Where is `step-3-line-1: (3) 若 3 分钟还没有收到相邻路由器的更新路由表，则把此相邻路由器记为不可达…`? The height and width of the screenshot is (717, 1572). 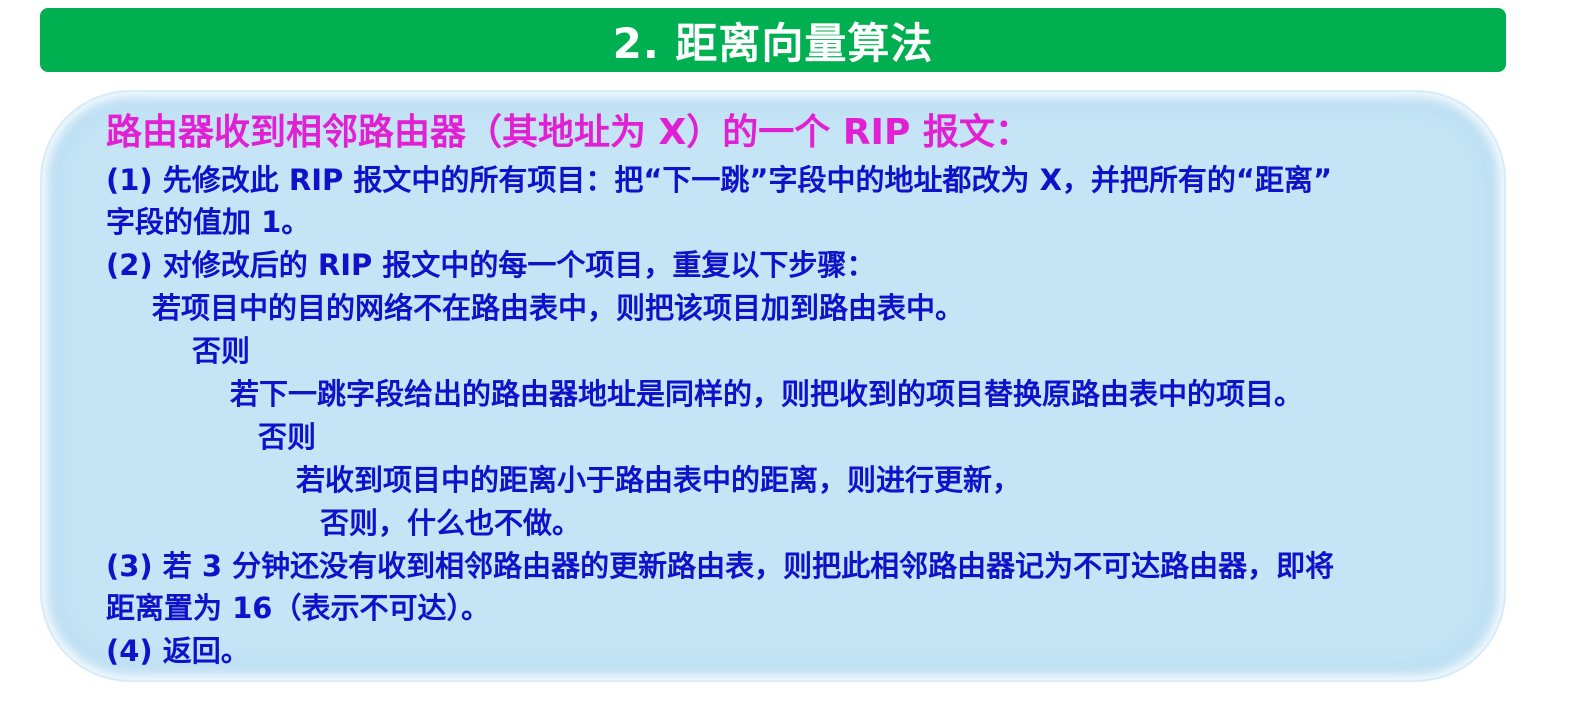
step-3-line-1: (3) 若 3 分钟还没有收到相邻路由器的更新路由表，则把此相邻路由器记为不可达… is located at coordinates (720, 566).